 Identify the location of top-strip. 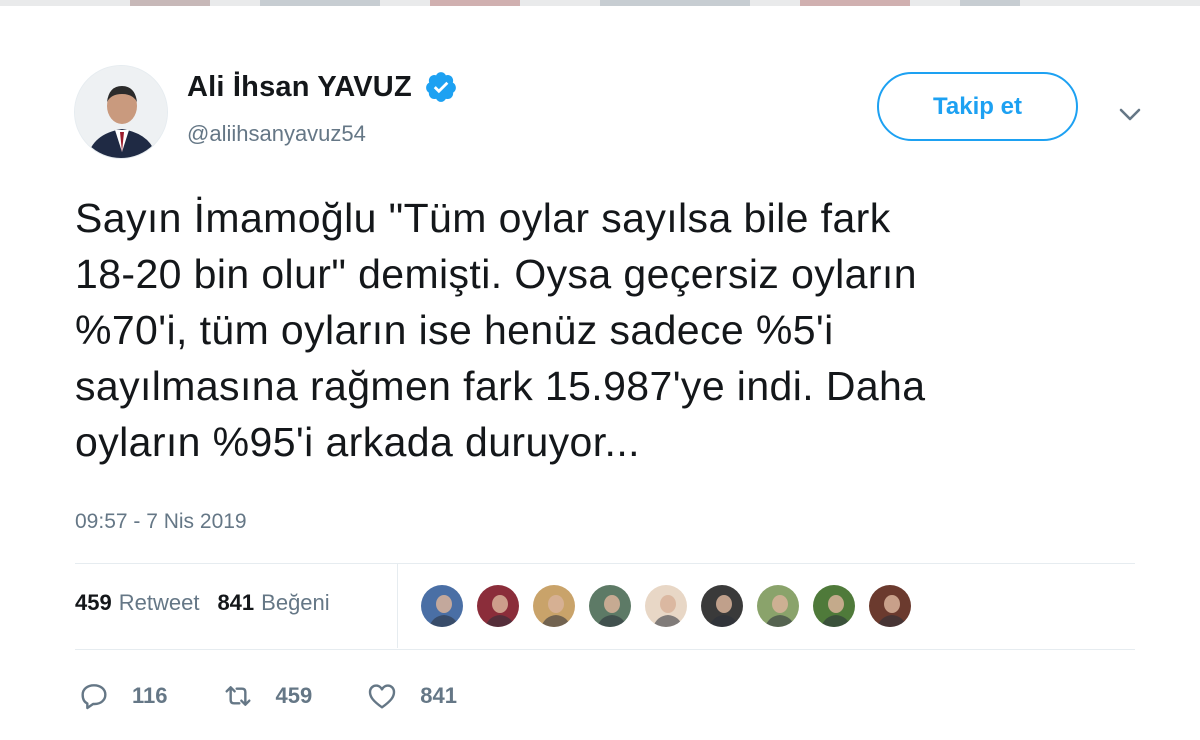
(600, 3).